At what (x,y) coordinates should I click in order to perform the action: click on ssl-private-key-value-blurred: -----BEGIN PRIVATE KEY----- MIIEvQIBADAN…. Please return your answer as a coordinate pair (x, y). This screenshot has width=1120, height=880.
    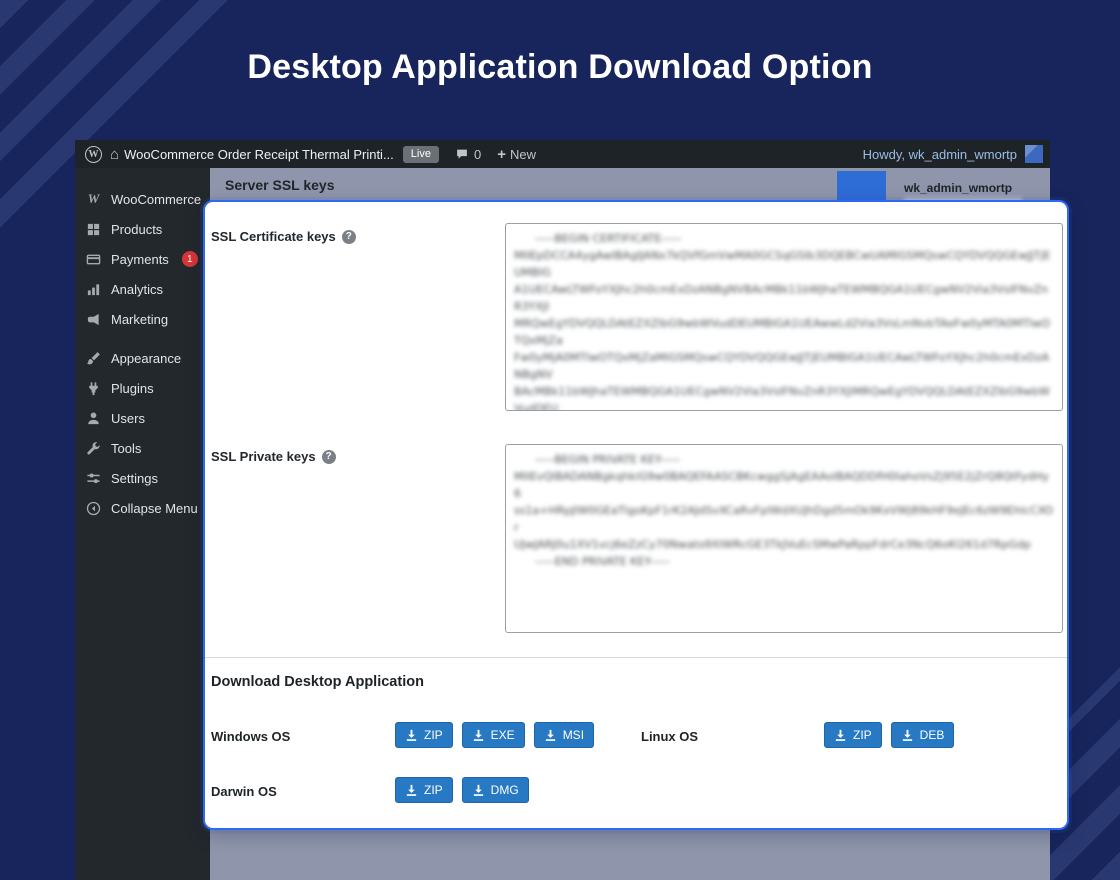
    Looking at the image, I should click on (784, 510).